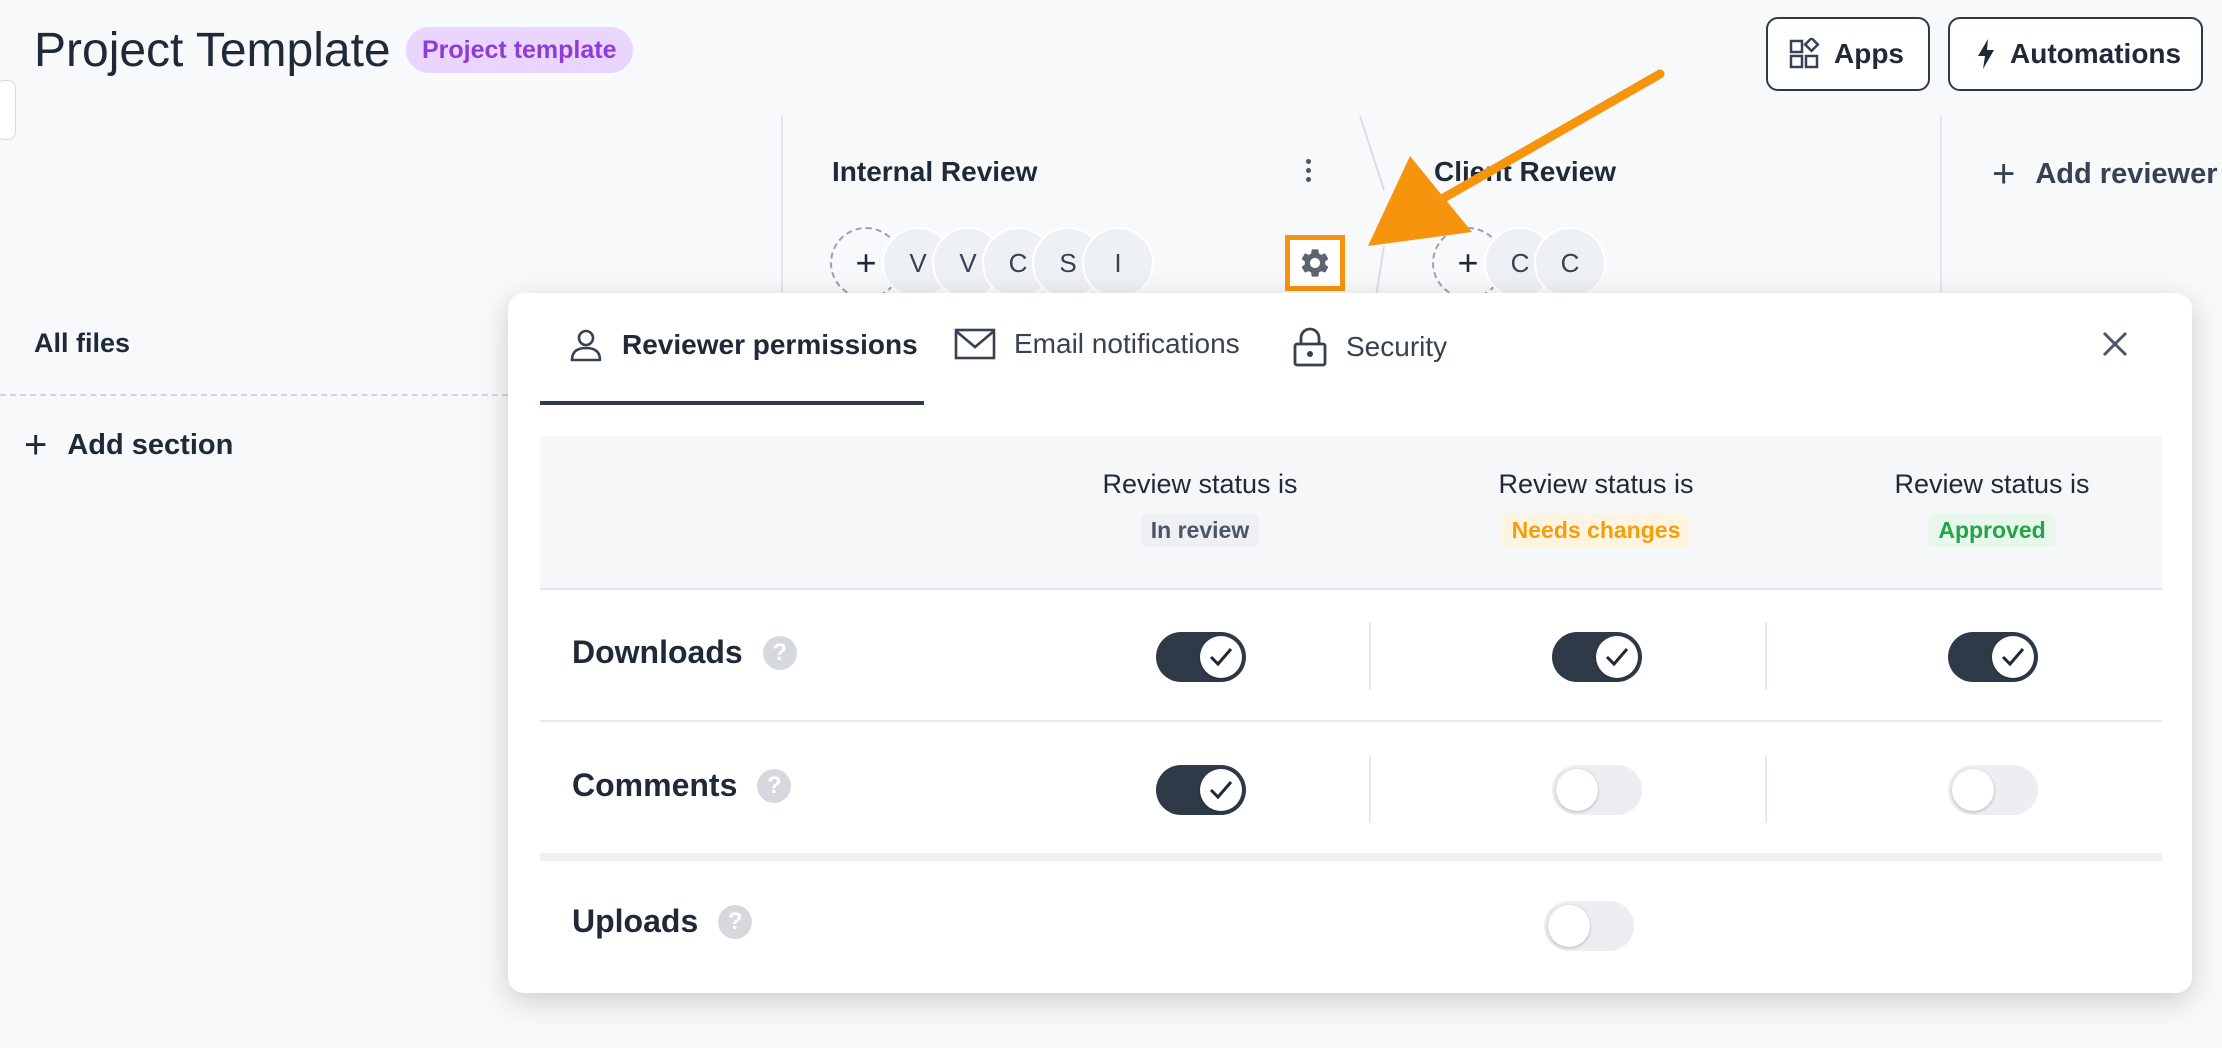 This screenshot has width=2222, height=1048. What do you see at coordinates (657, 652) in the screenshot?
I see `downloads-label: Downloads` at bounding box center [657, 652].